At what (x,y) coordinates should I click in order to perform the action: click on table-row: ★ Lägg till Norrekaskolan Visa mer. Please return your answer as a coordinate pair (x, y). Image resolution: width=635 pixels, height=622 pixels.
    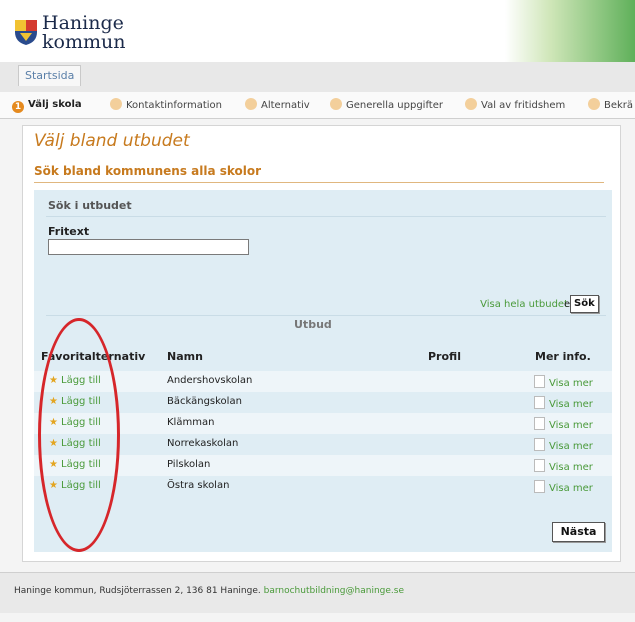
    Looking at the image, I should click on (323, 444).